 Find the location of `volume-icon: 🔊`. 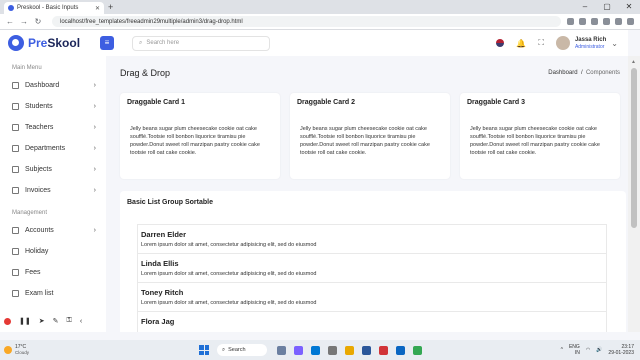

volume-icon: 🔊 is located at coordinates (599, 350).